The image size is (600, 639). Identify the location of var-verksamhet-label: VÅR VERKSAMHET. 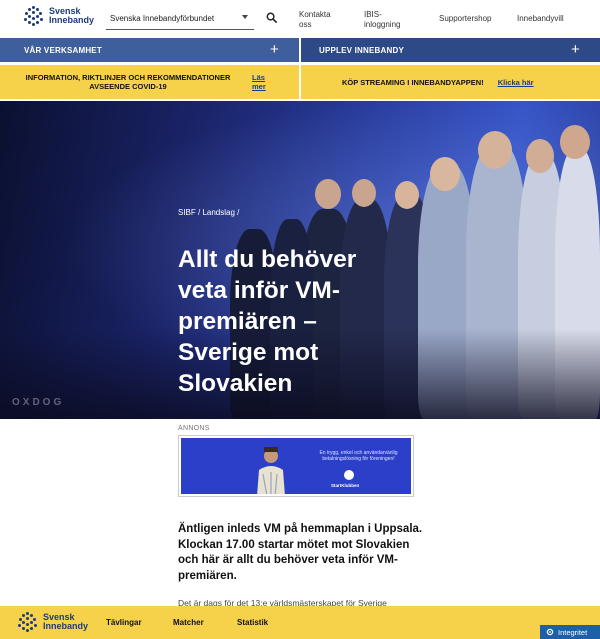
(63, 50).